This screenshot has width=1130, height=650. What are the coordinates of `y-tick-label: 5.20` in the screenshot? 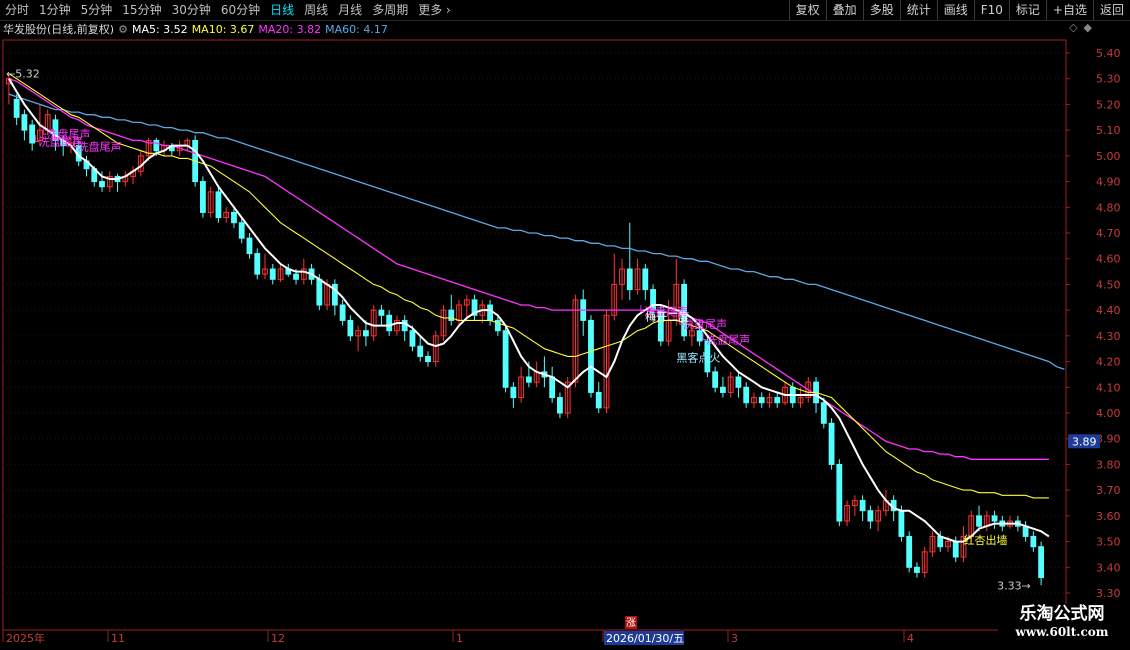 It's located at (1108, 104).